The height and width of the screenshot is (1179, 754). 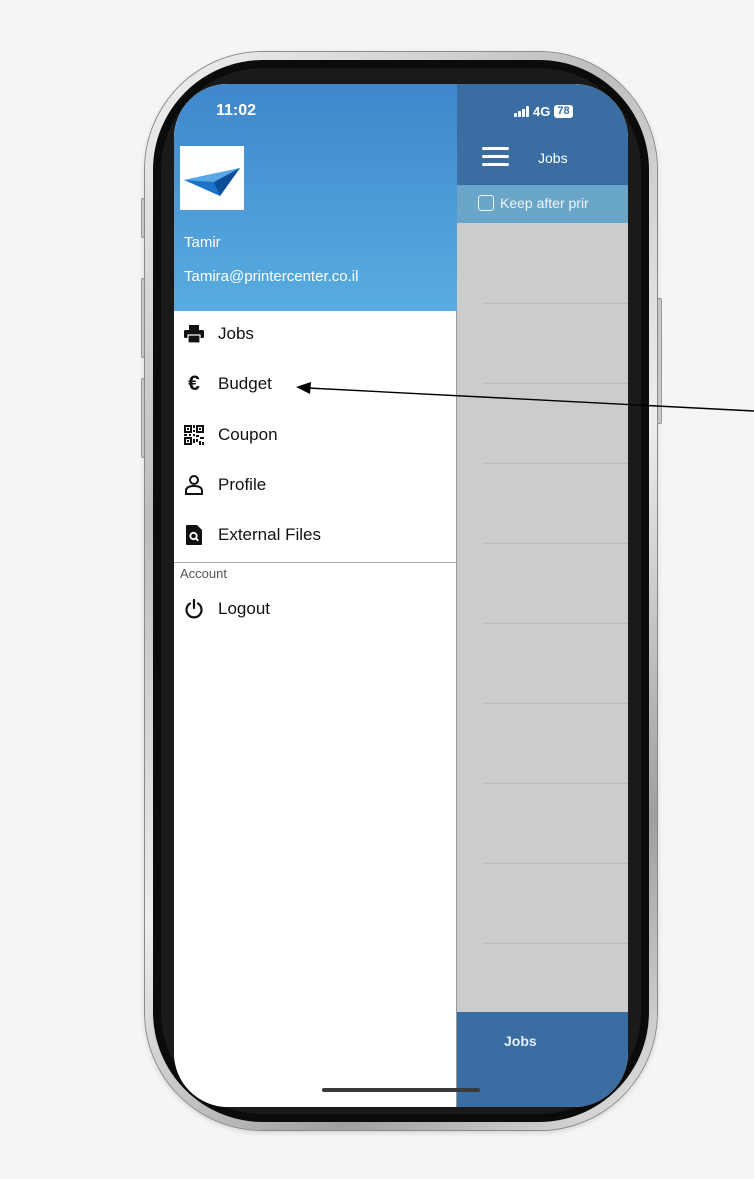 What do you see at coordinates (315, 562) in the screenshot?
I see `drawer-divider` at bounding box center [315, 562].